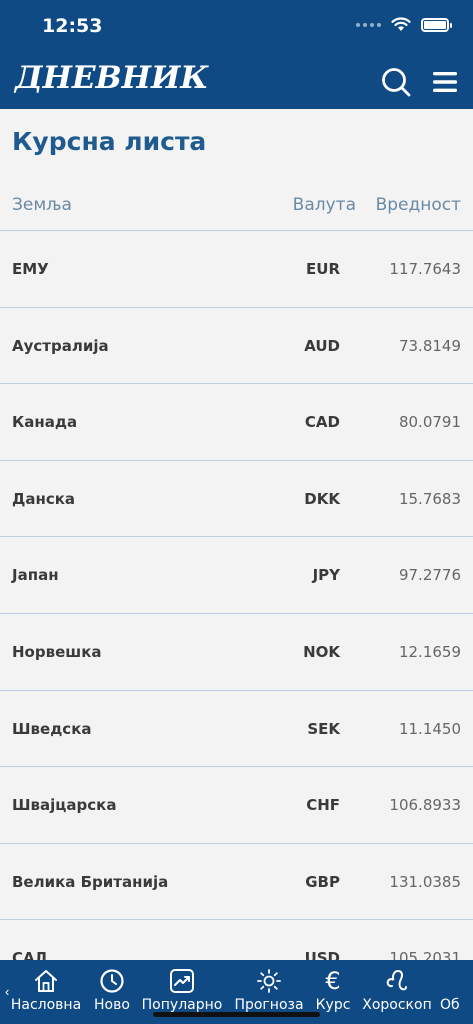 This screenshot has width=473, height=1024. Describe the element at coordinates (401, 24) in the screenshot. I see `wifi-icon` at that location.